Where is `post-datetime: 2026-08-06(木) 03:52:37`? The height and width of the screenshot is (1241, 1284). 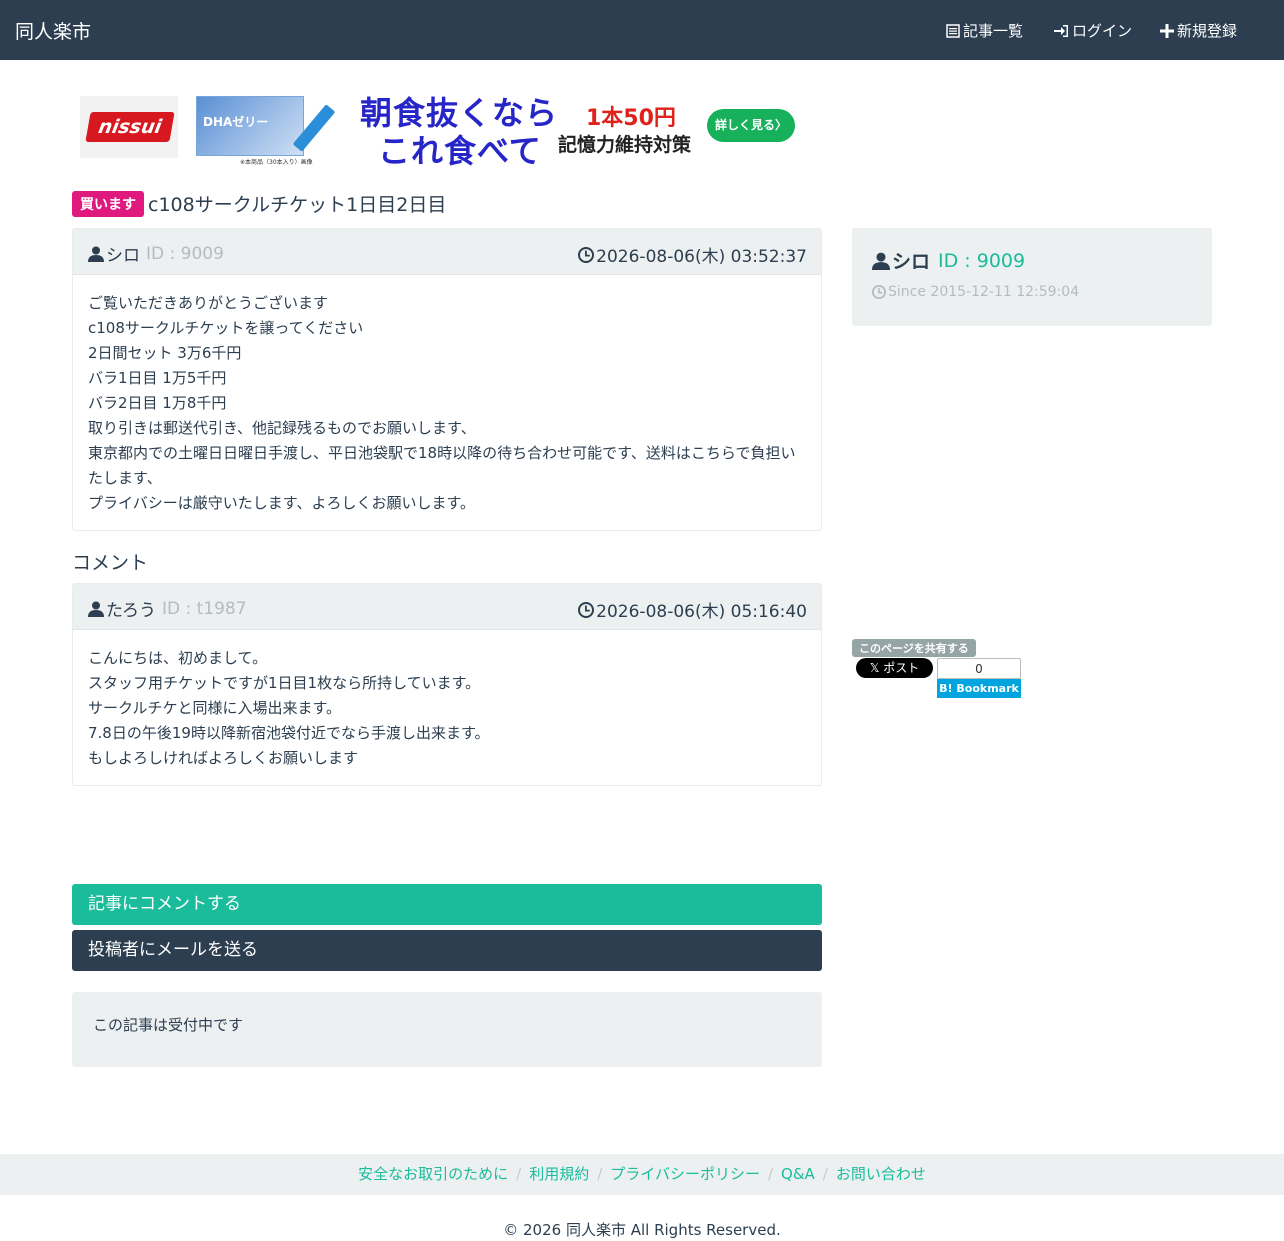
post-datetime: 2026-08-06(木) 03:52:37 is located at coordinates (692, 254).